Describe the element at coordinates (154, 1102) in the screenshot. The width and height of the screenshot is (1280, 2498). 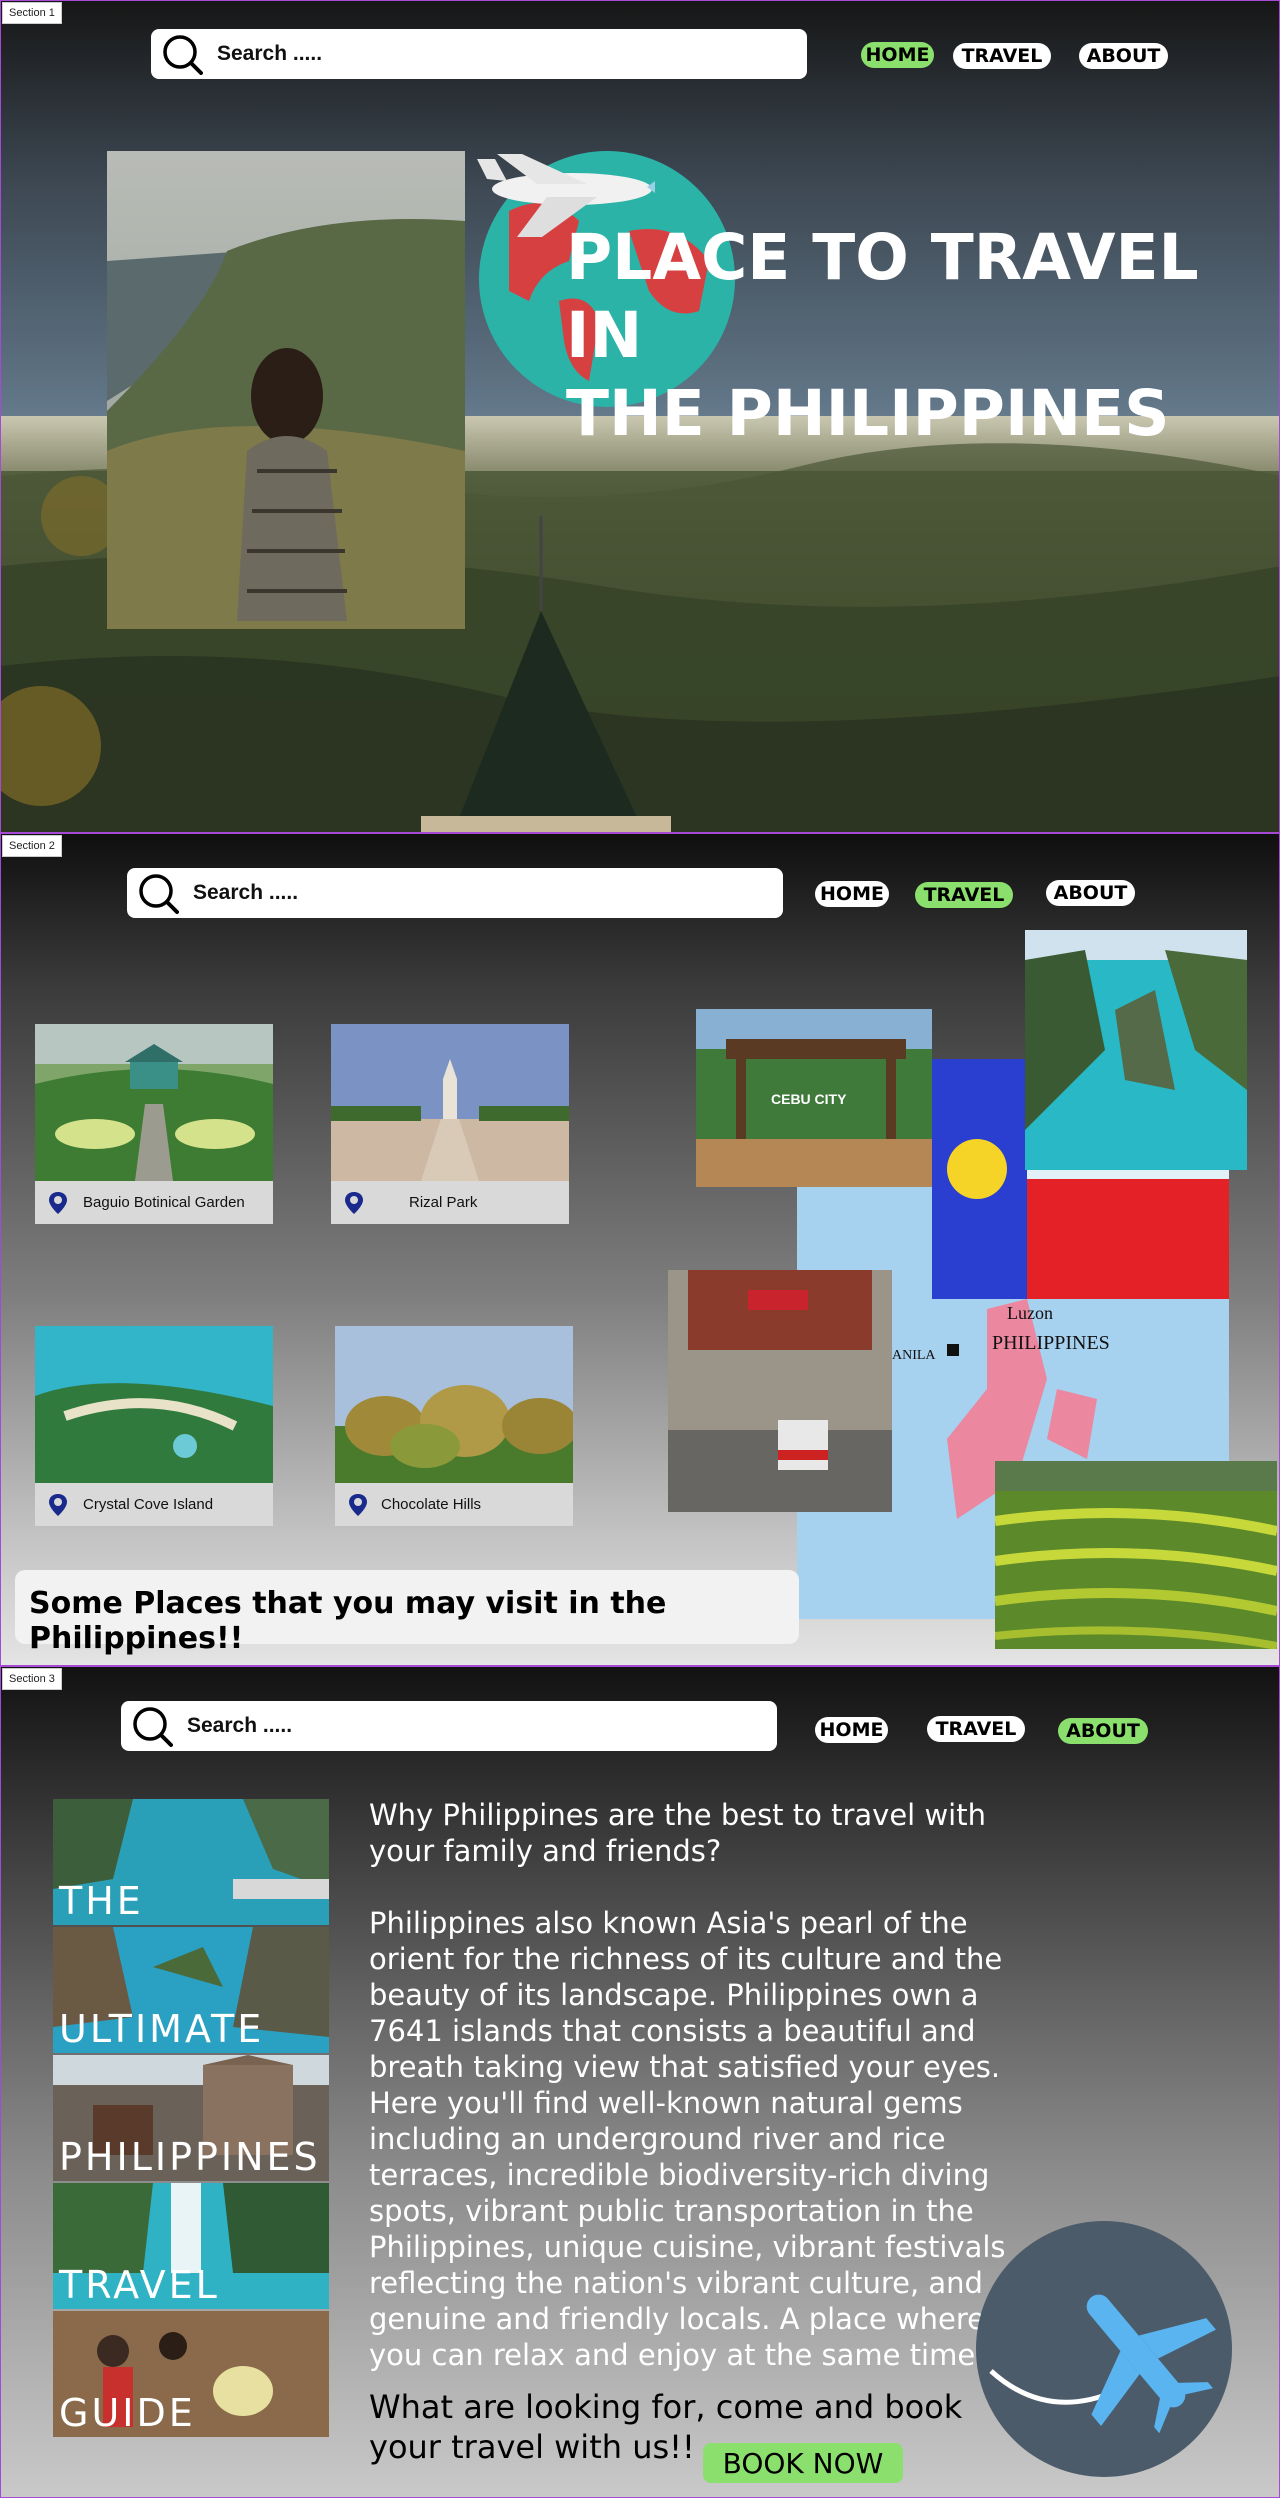
I see `garden-photo` at that location.